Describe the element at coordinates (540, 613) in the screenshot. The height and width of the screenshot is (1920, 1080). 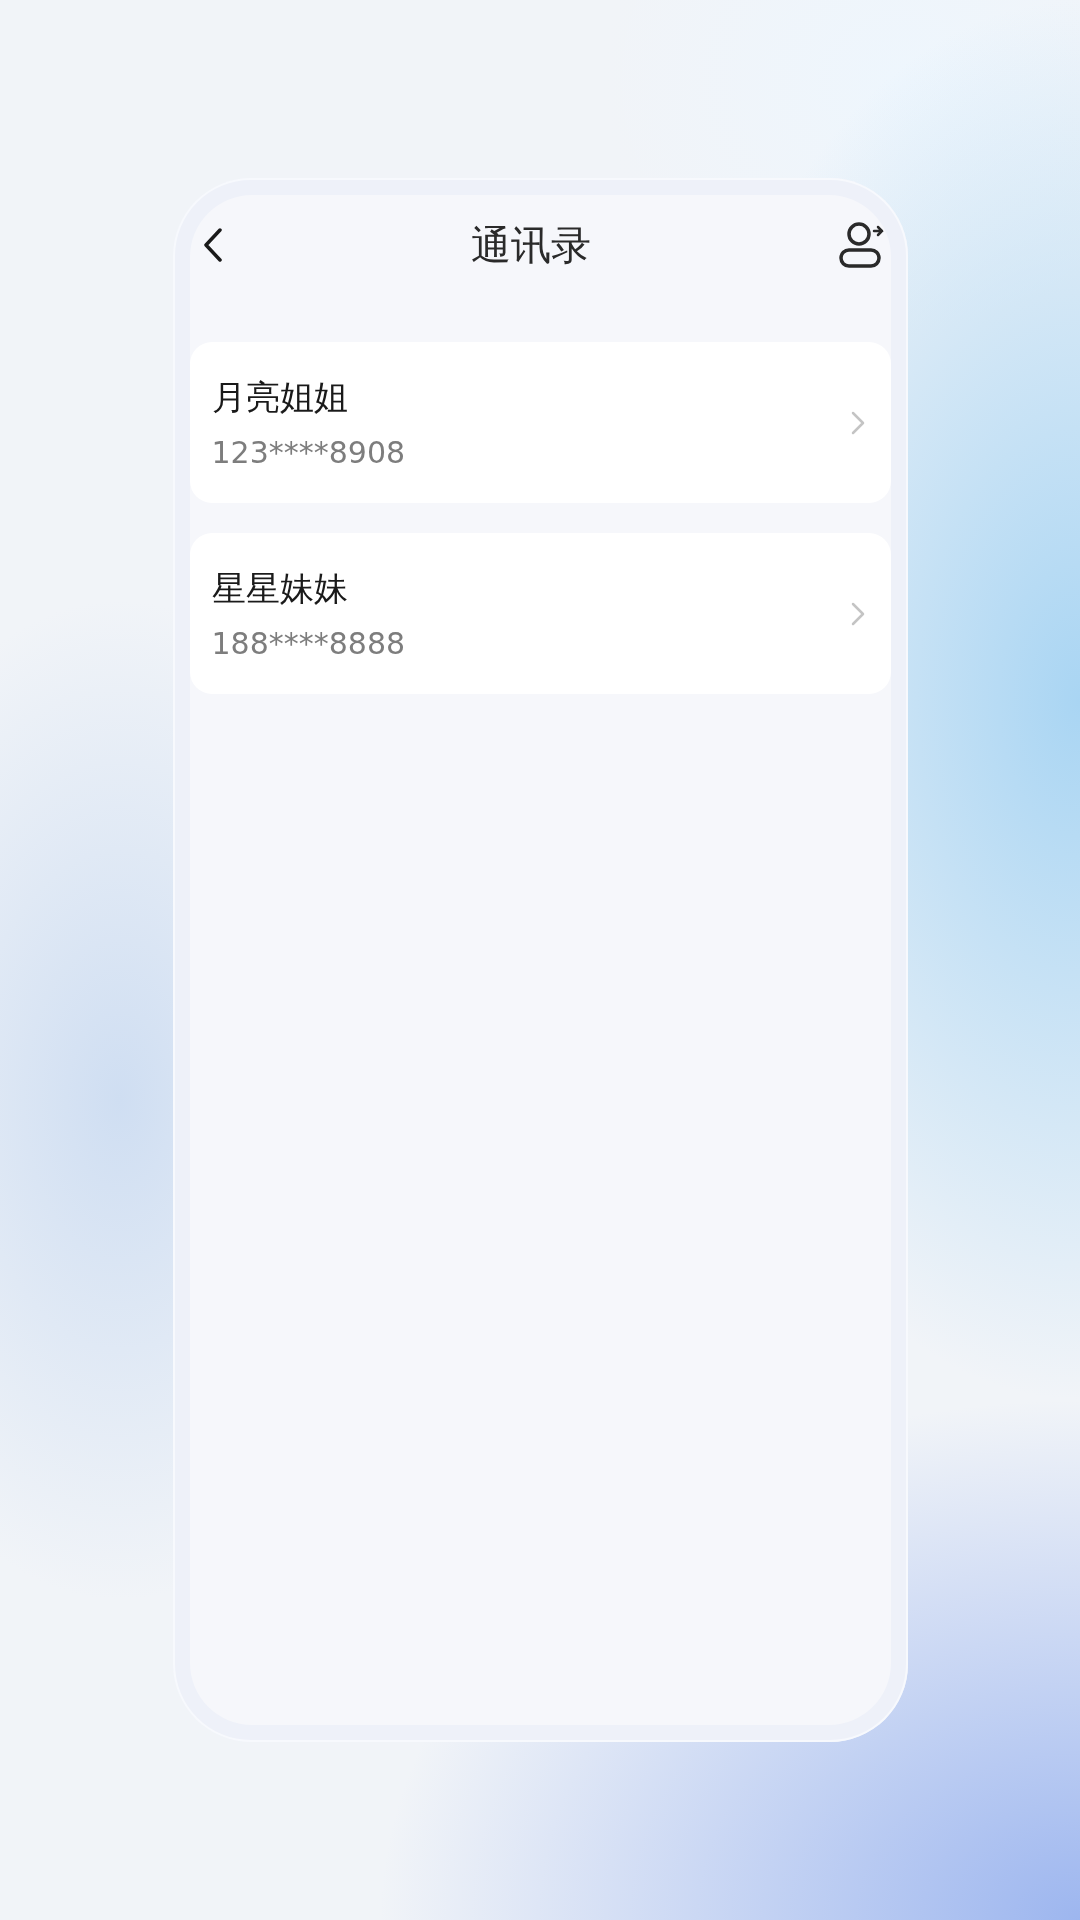
I see `contact-card: 星星妹妹 188****8888` at that location.